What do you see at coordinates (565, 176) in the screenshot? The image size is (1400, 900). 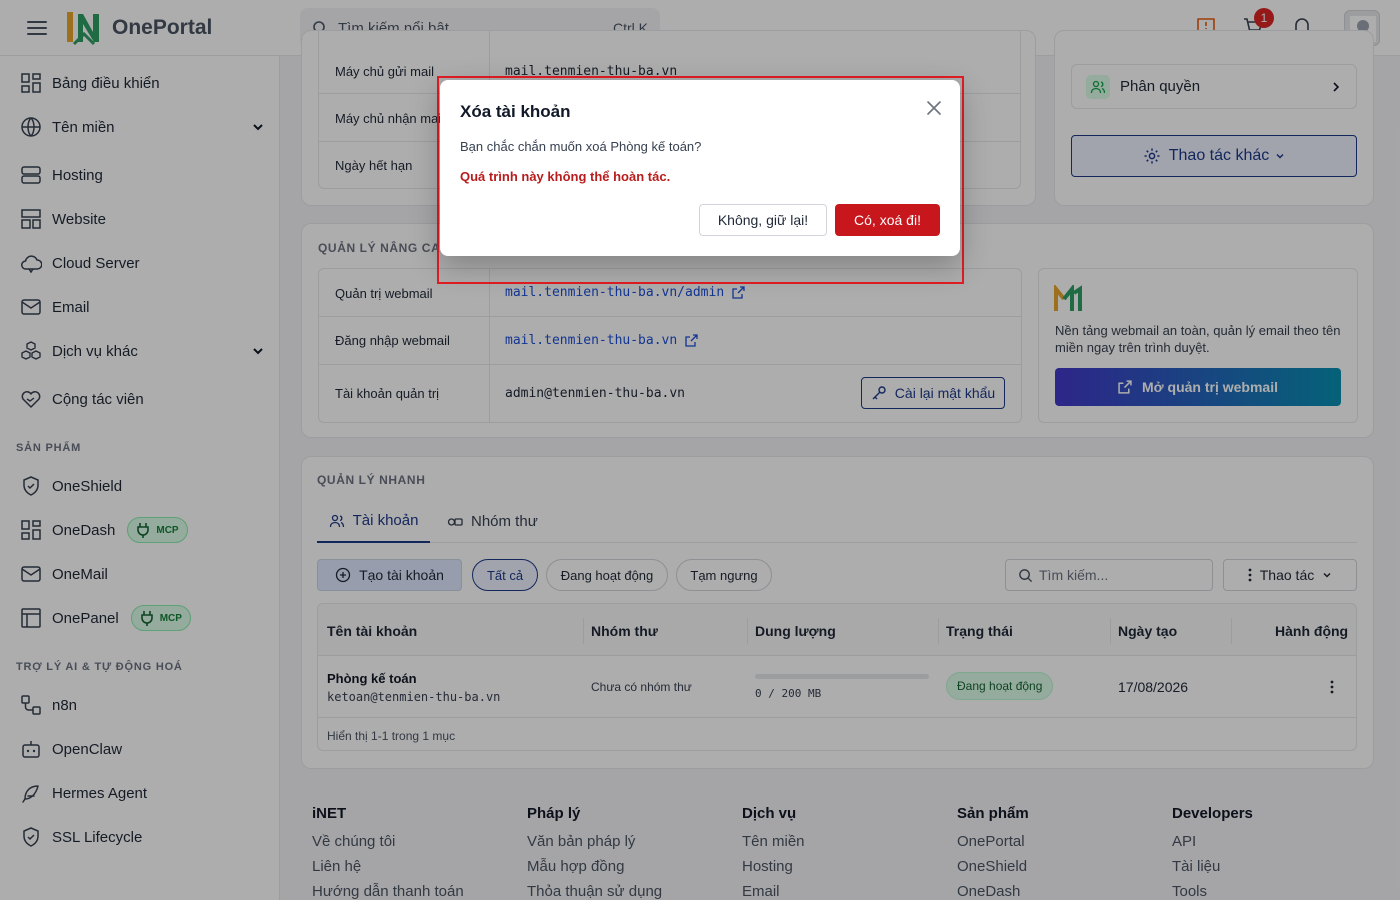 I see `dialog-warning: Quá trình này không thể hoàn tác.` at bounding box center [565, 176].